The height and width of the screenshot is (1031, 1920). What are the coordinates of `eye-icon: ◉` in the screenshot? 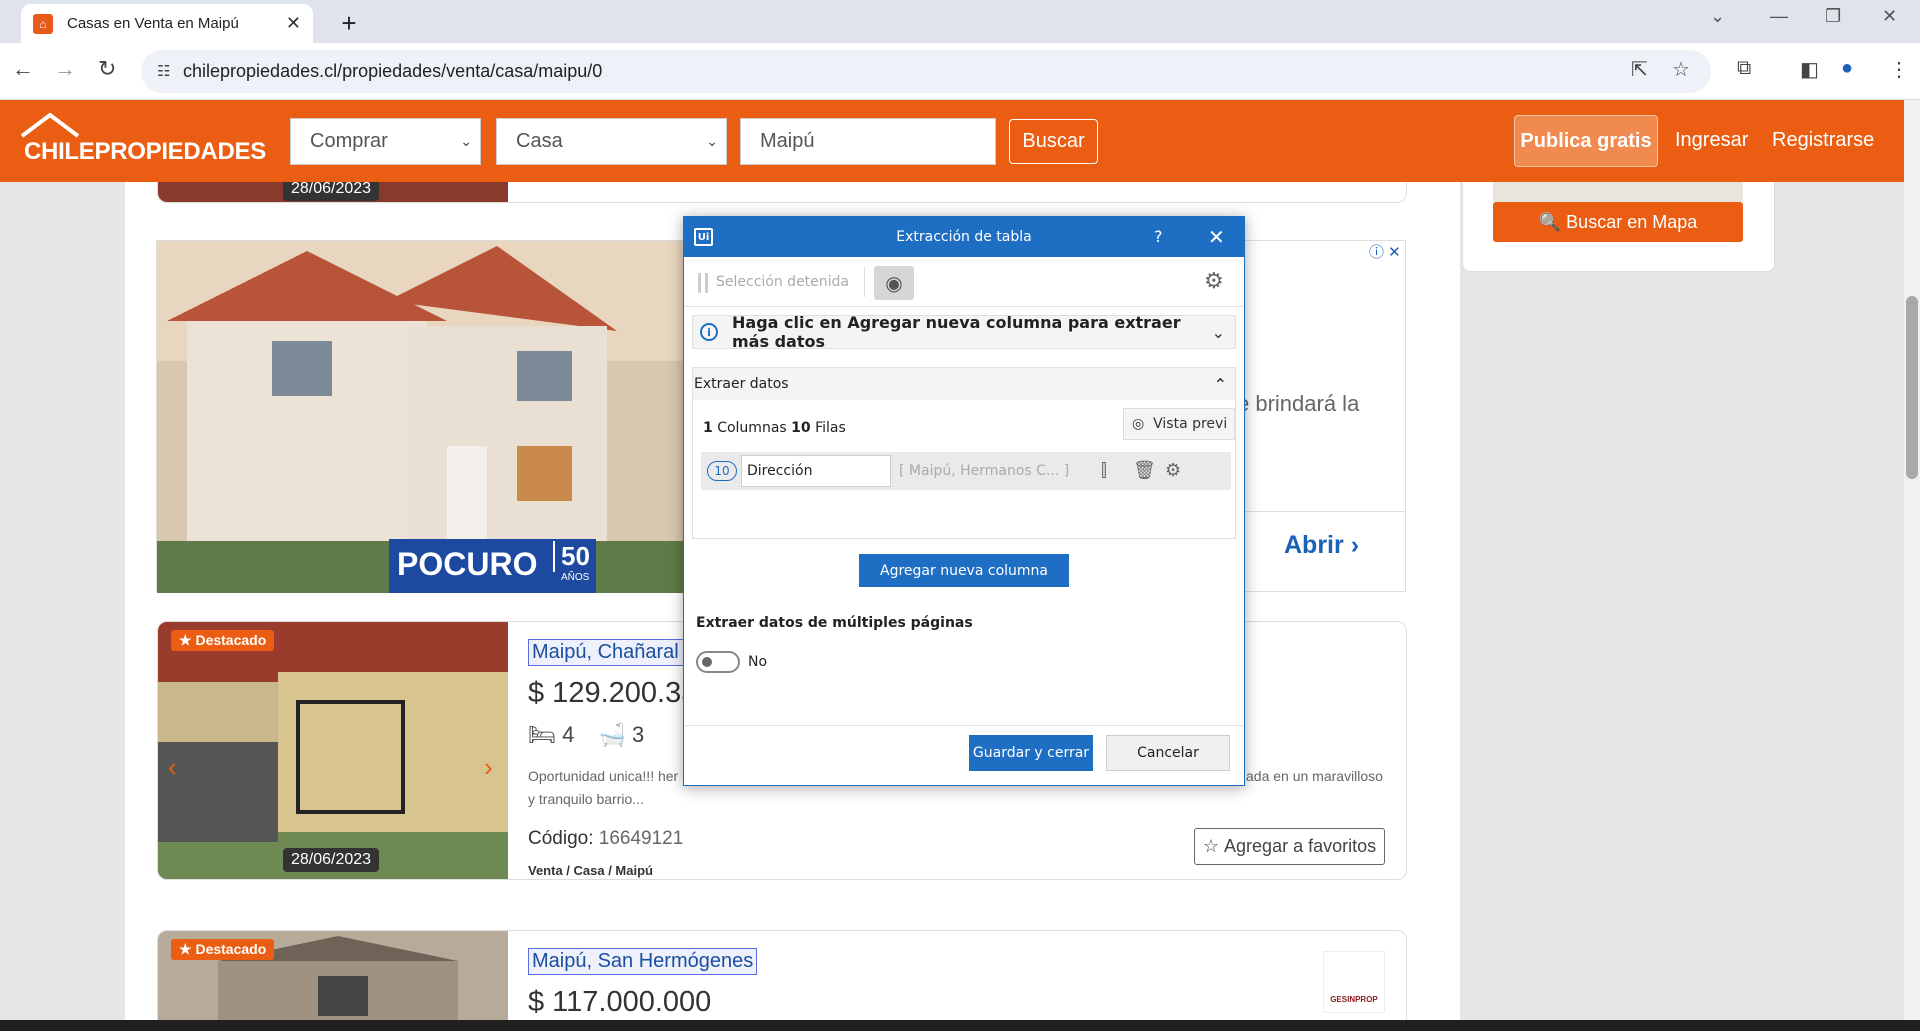 It's located at (894, 283).